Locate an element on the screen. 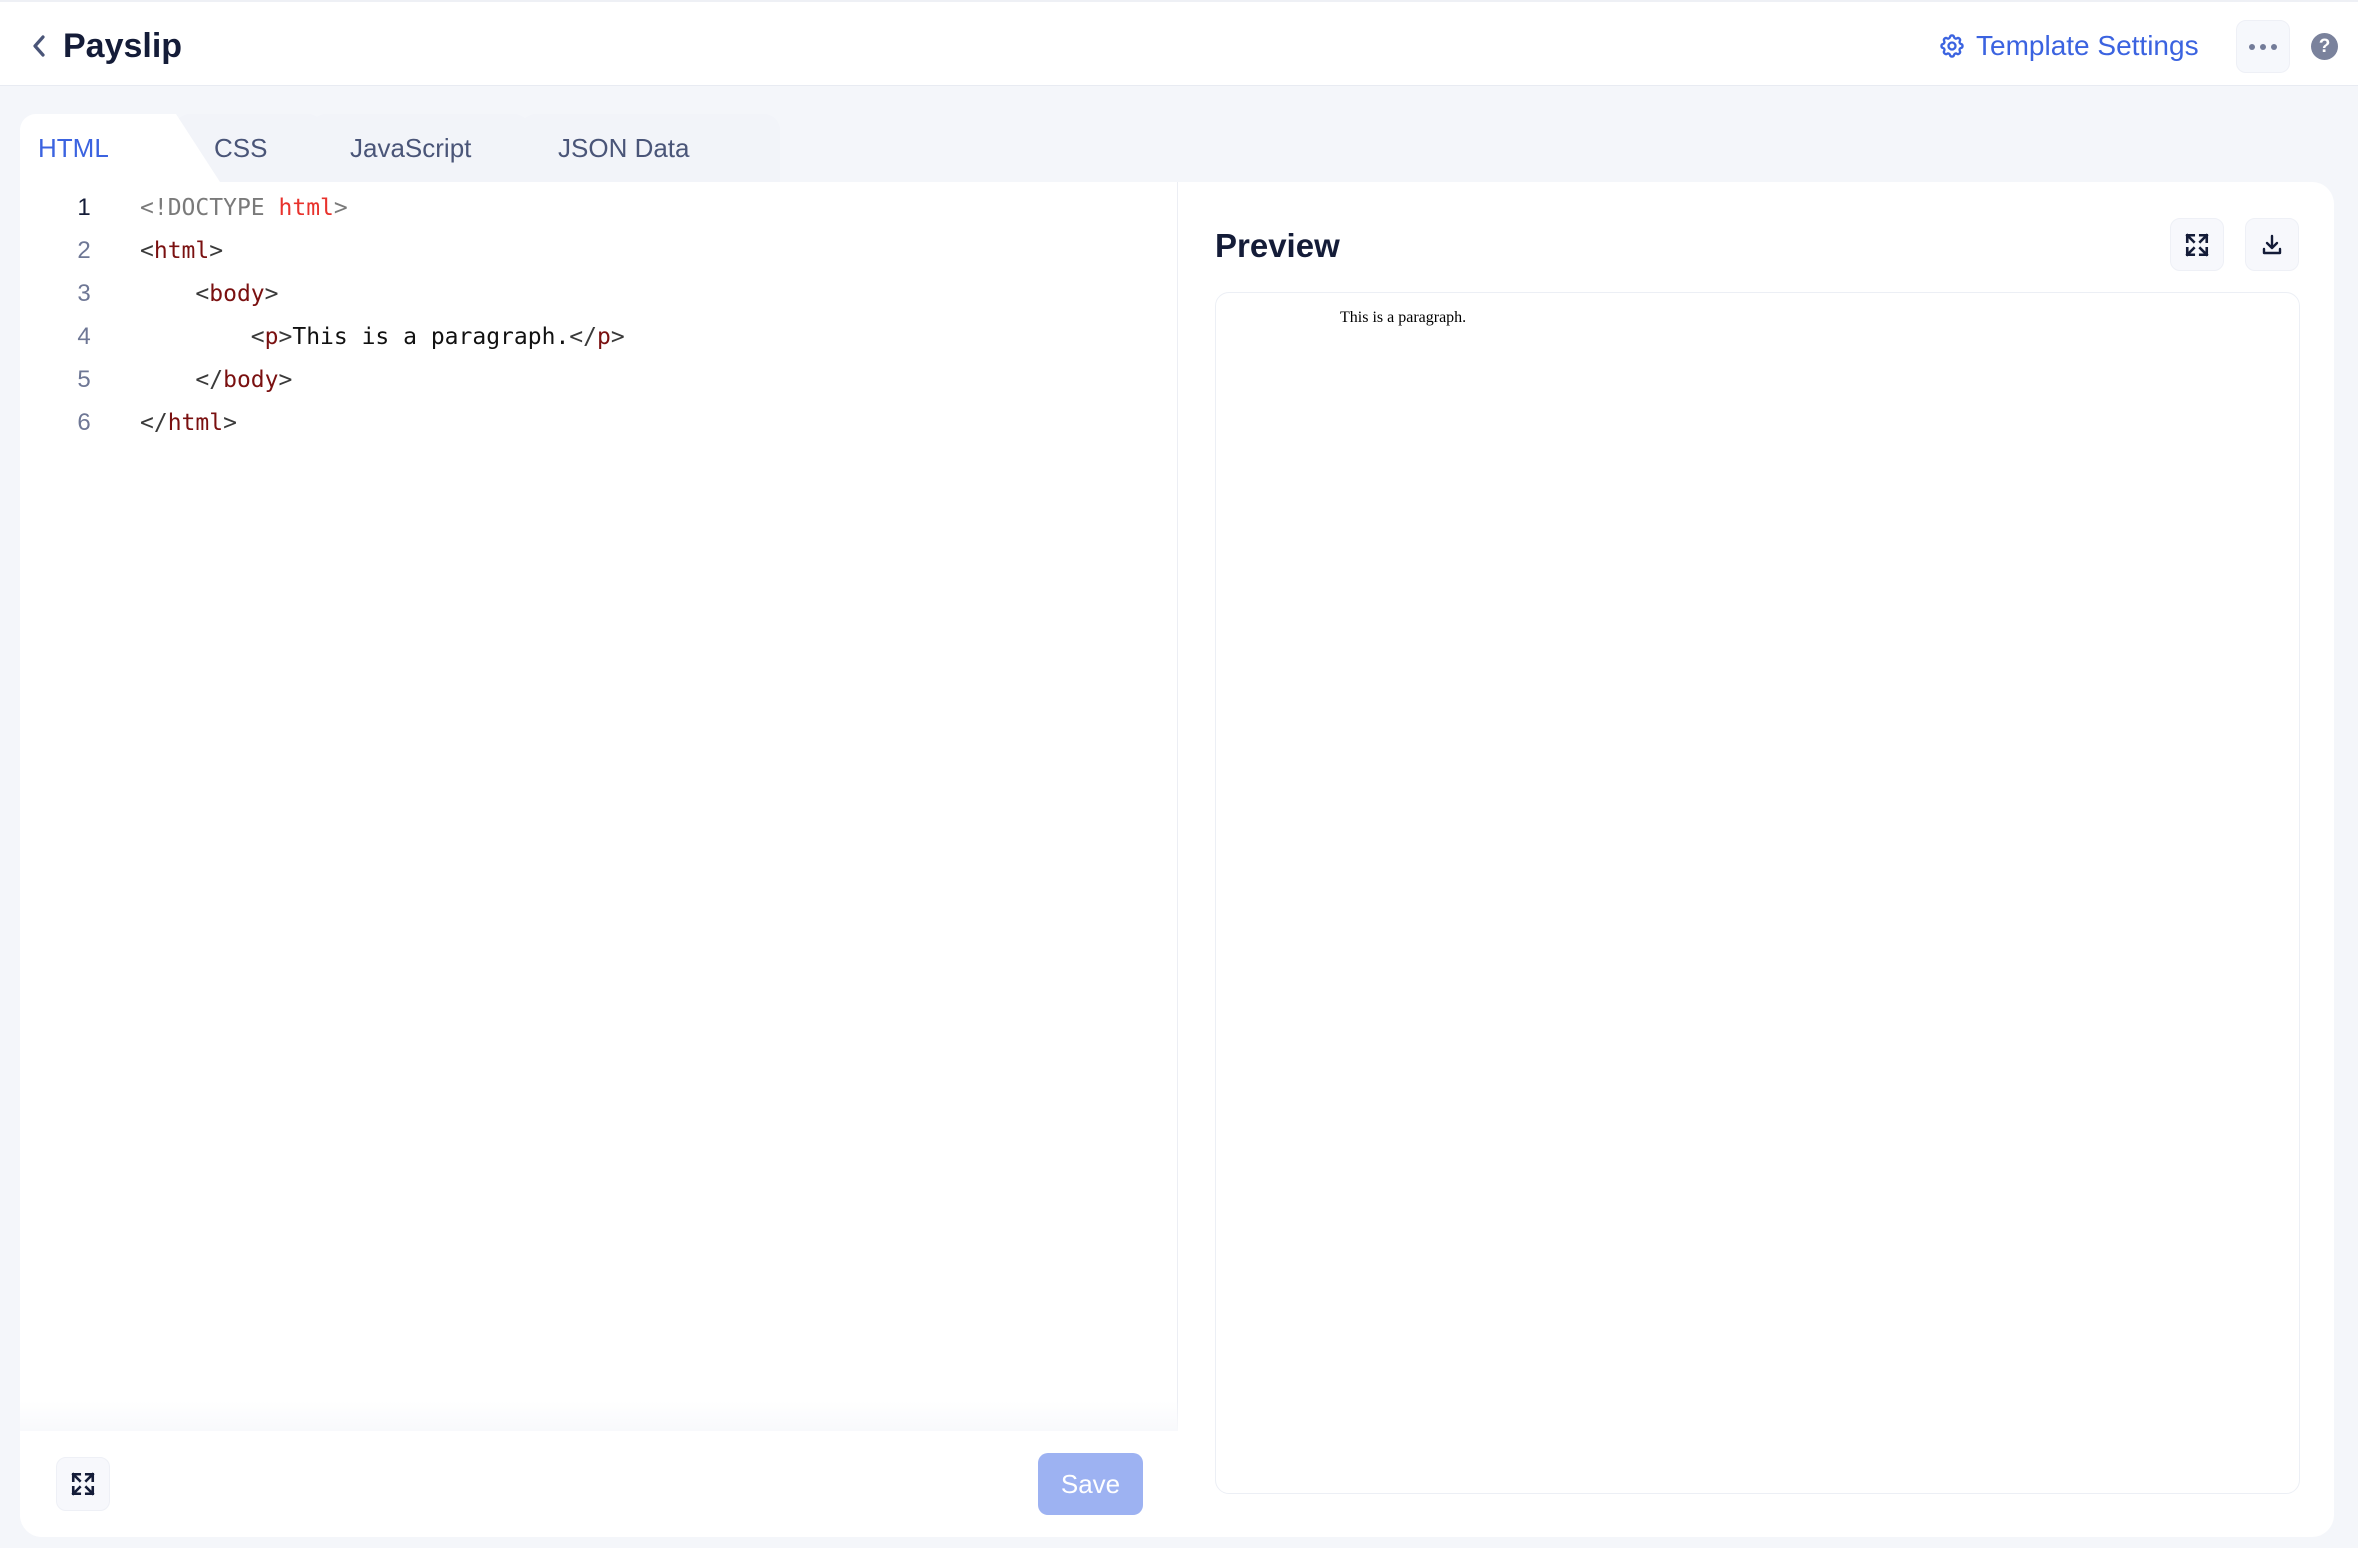  preview-title: Preview is located at coordinates (1277, 245).